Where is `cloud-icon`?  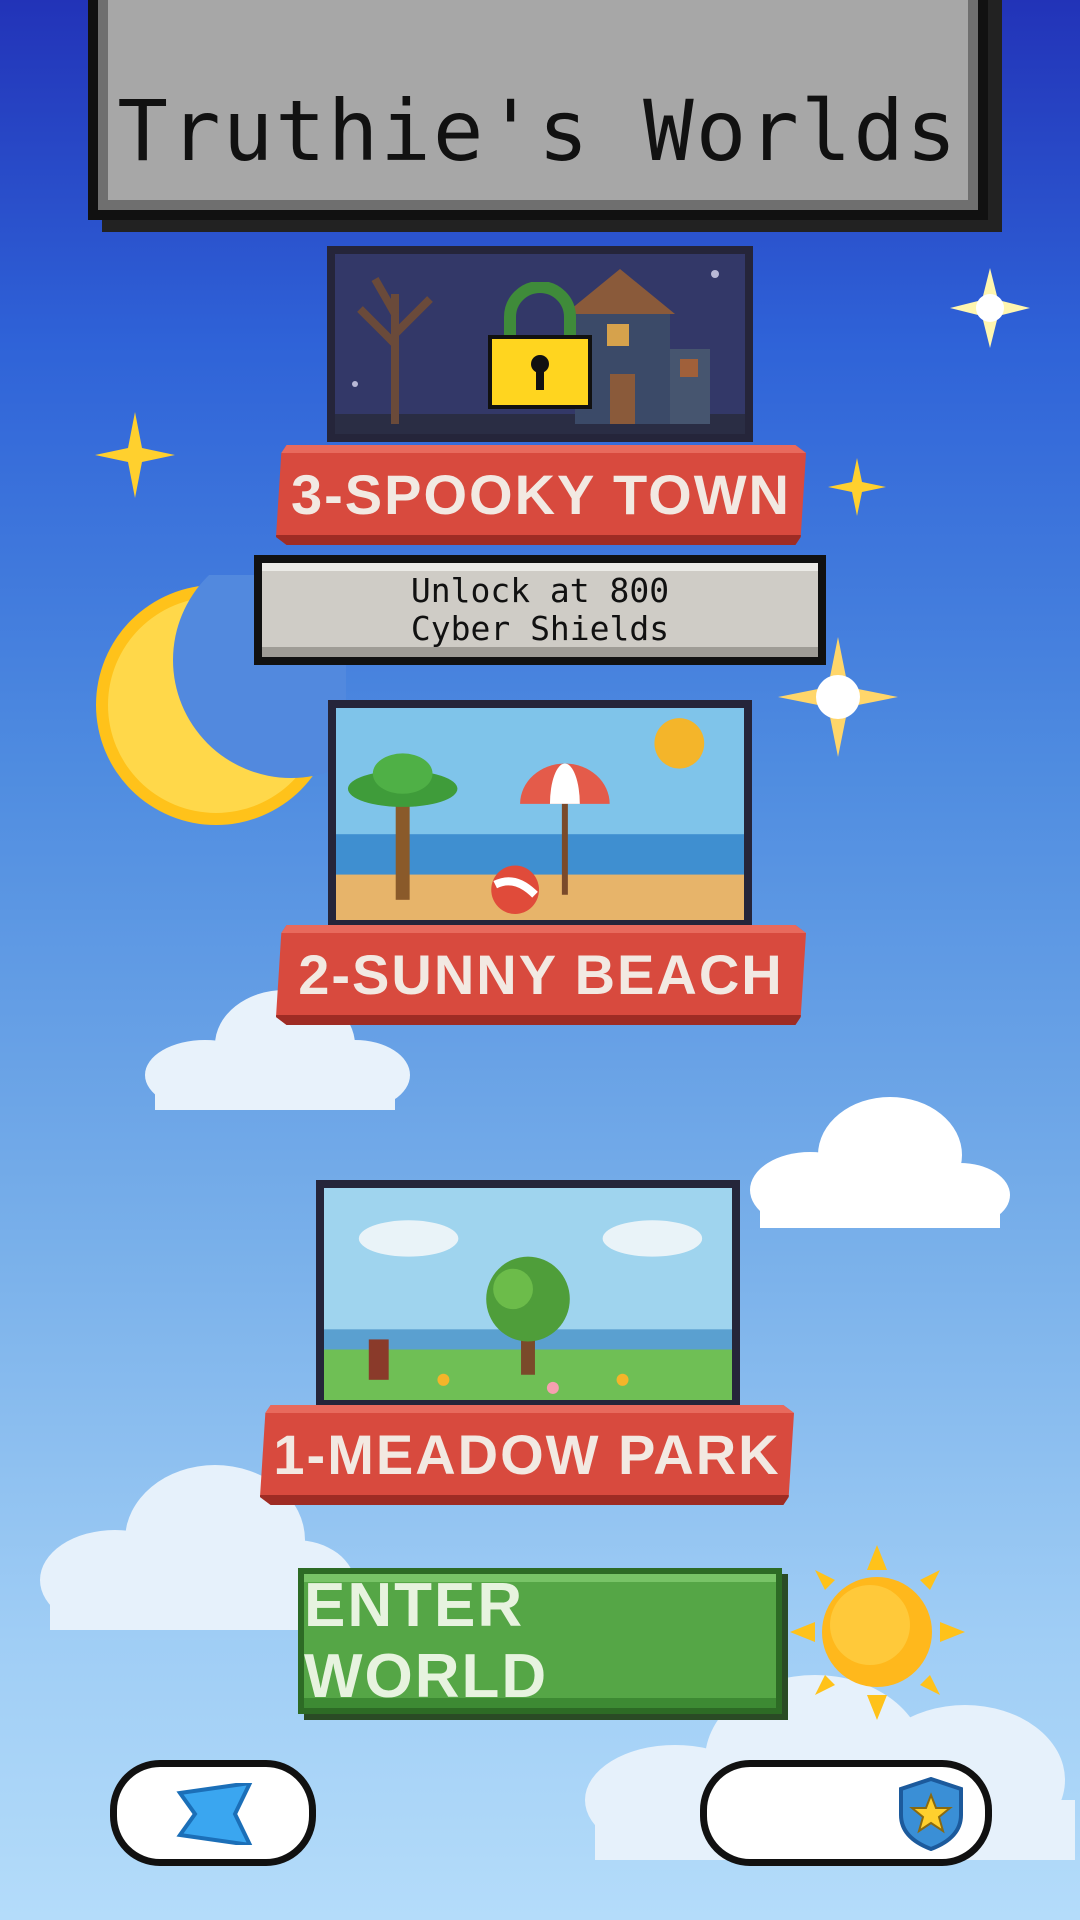
cloud-icon is located at coordinates (880, 1162).